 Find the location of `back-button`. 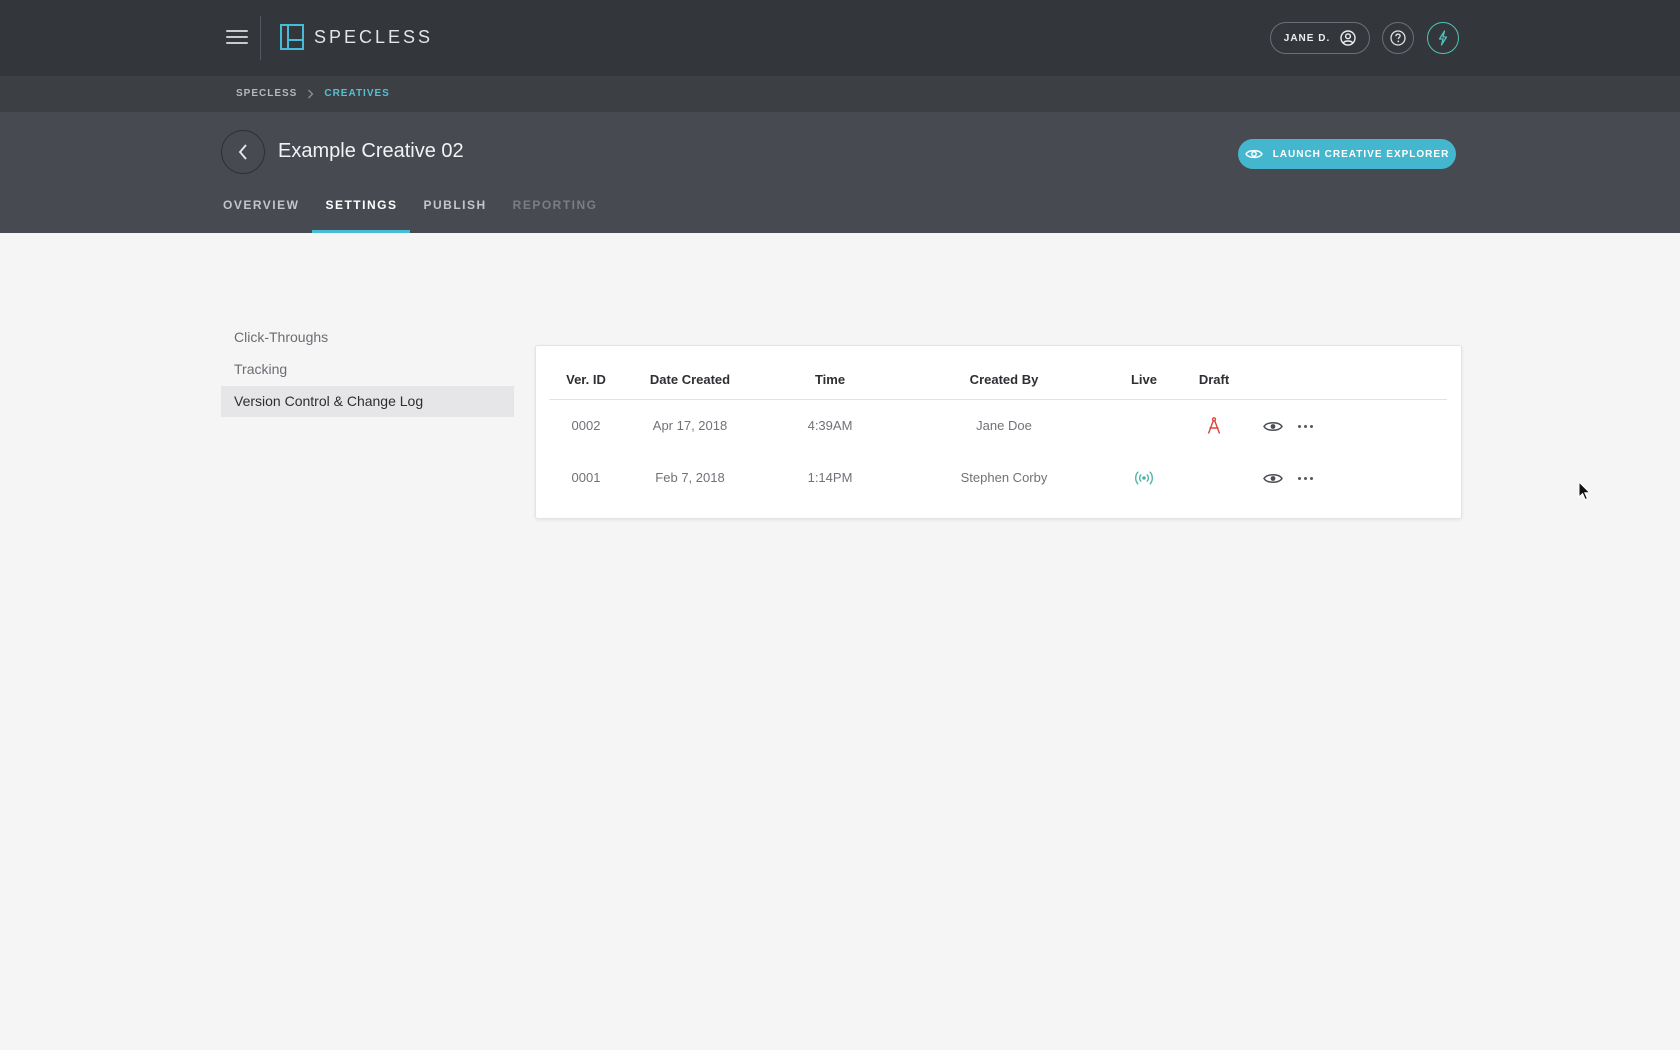

back-button is located at coordinates (243, 152).